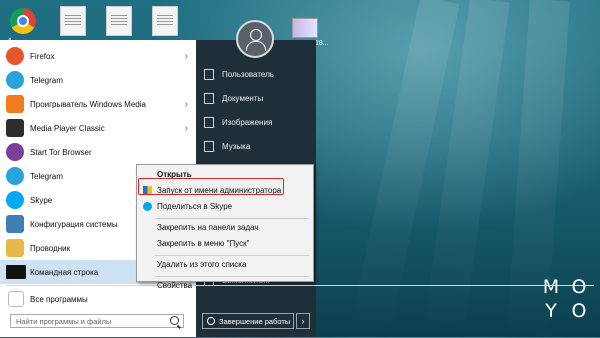 The width and height of the screenshot is (600, 338). What do you see at coordinates (256, 147) in the screenshot?
I see `start-places-item: Музыка` at bounding box center [256, 147].